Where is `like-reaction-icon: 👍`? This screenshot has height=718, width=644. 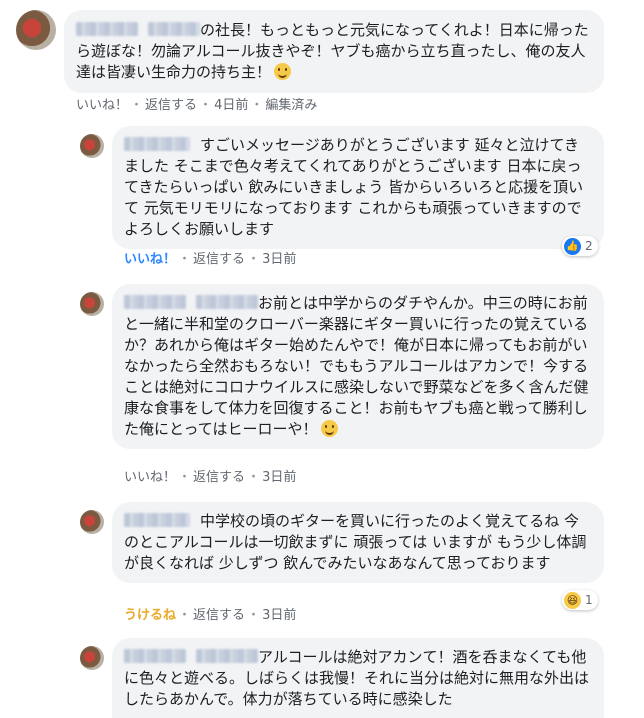 like-reaction-icon: 👍 is located at coordinates (572, 246).